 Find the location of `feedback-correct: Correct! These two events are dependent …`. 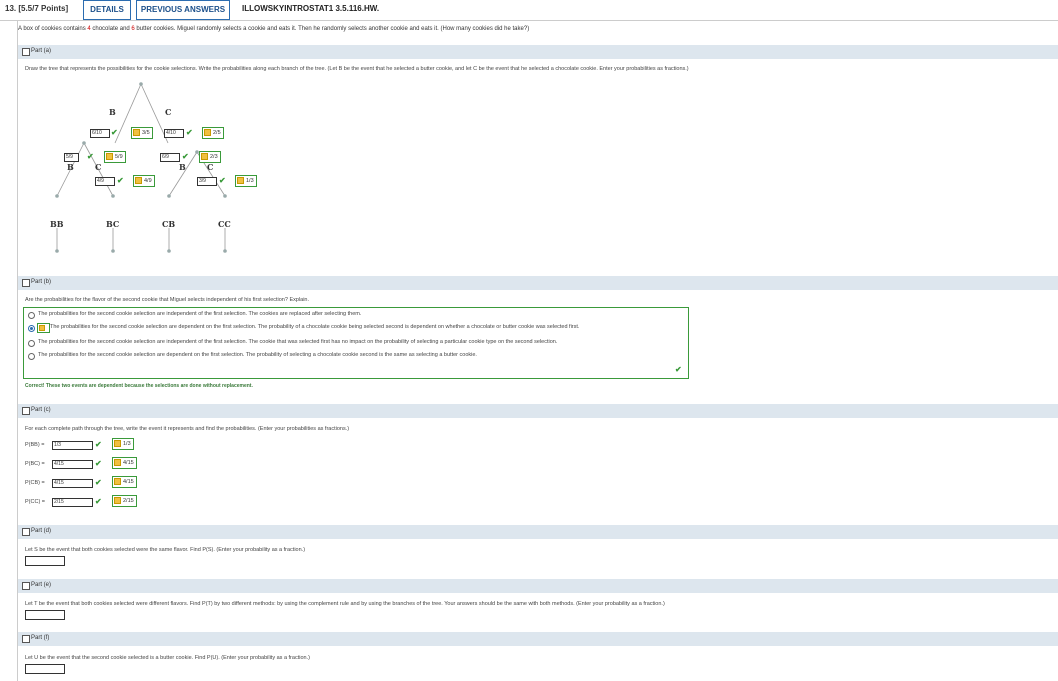

feedback-correct: Correct! These two events are dependent … is located at coordinates (139, 386).